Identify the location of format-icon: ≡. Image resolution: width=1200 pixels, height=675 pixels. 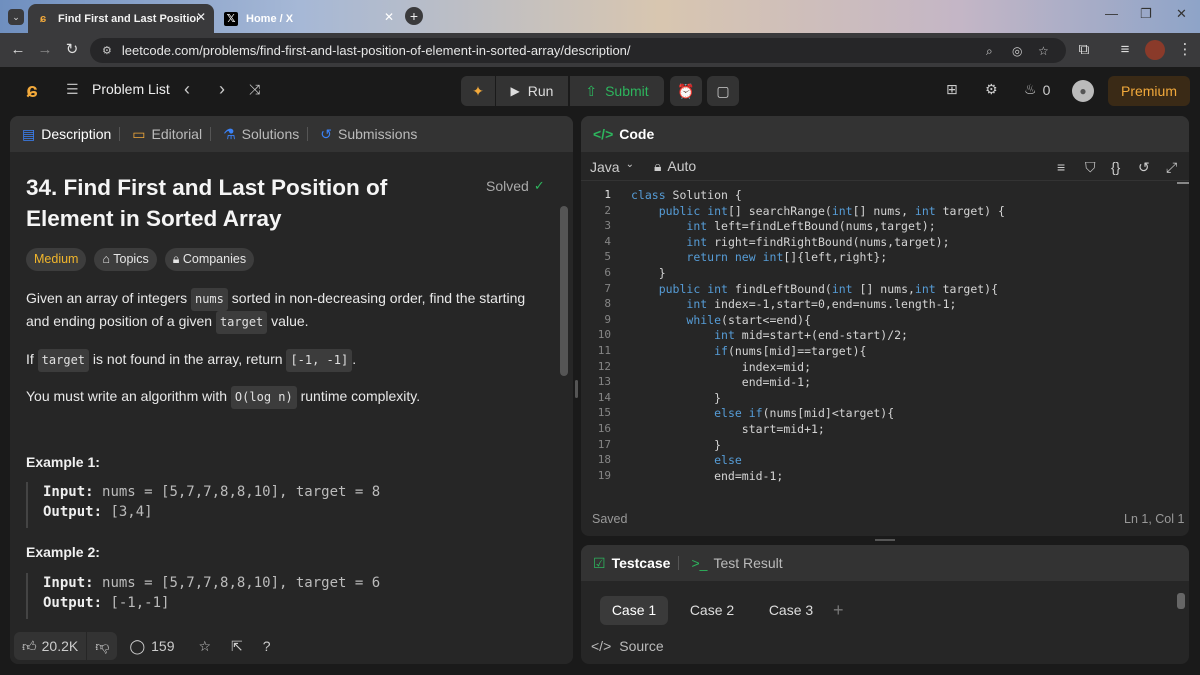
(1061, 167).